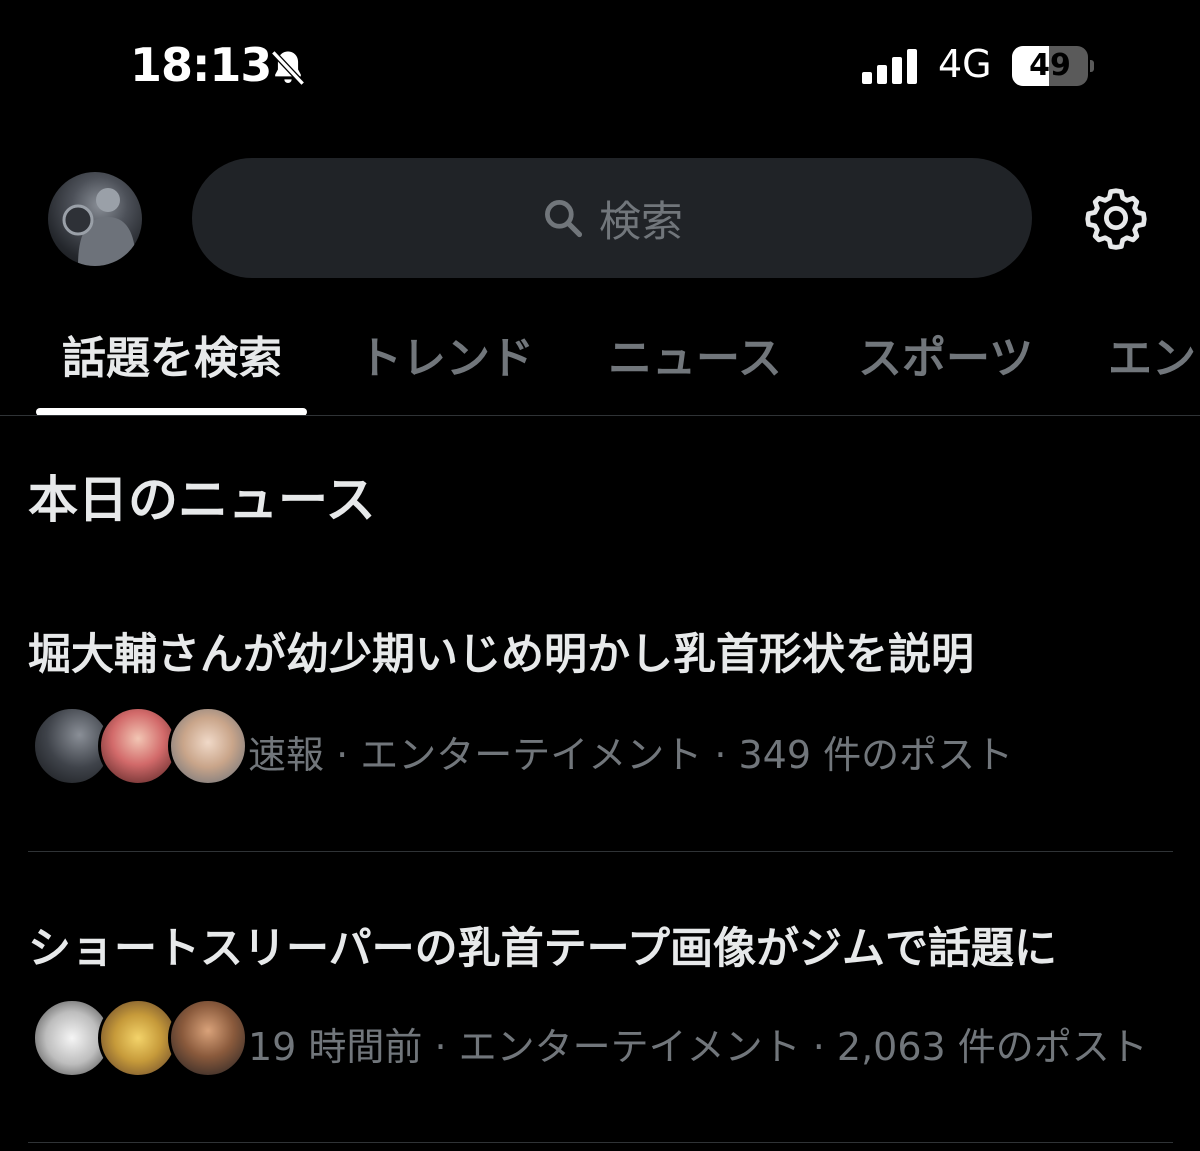  What do you see at coordinates (631, 755) in the screenshot?
I see `news-meta: 速報 · エンターテイメント · 349 件のポスト` at bounding box center [631, 755].